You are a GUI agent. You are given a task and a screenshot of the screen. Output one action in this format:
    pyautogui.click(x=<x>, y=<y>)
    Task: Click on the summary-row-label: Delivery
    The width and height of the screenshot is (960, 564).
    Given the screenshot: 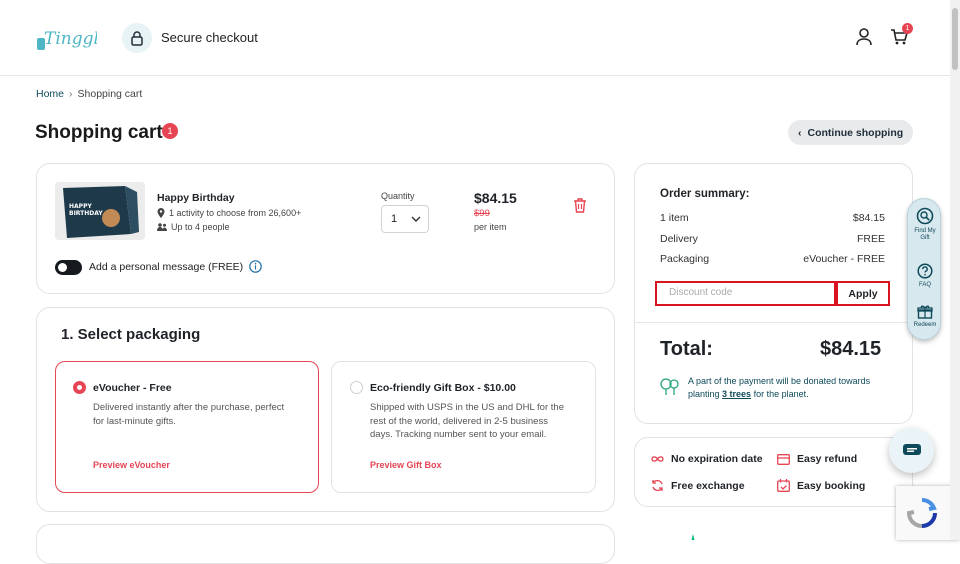 What is the action you would take?
    pyautogui.click(x=679, y=239)
    